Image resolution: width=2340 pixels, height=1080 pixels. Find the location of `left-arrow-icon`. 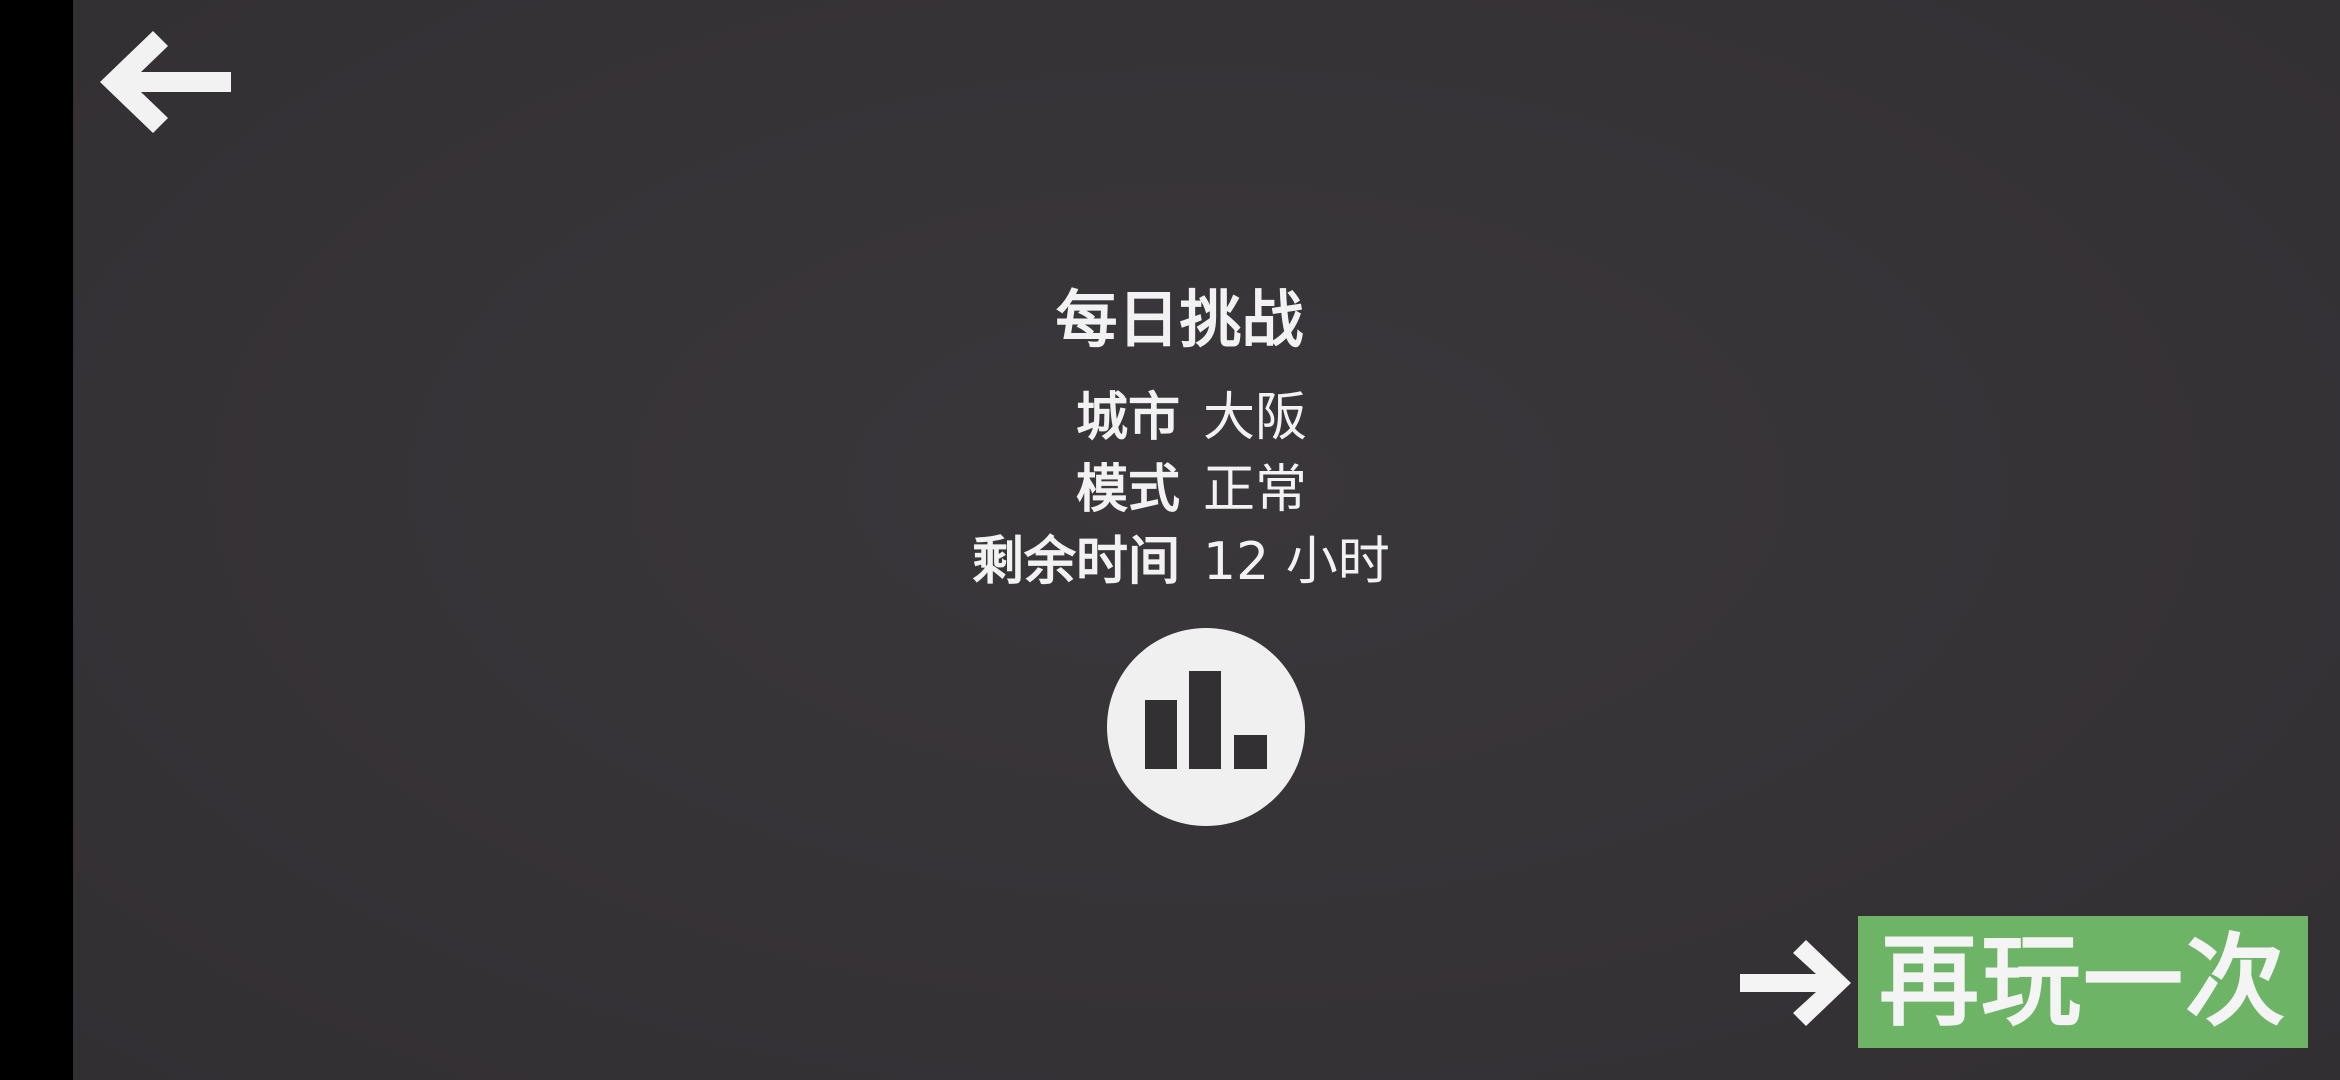

left-arrow-icon is located at coordinates (165, 82).